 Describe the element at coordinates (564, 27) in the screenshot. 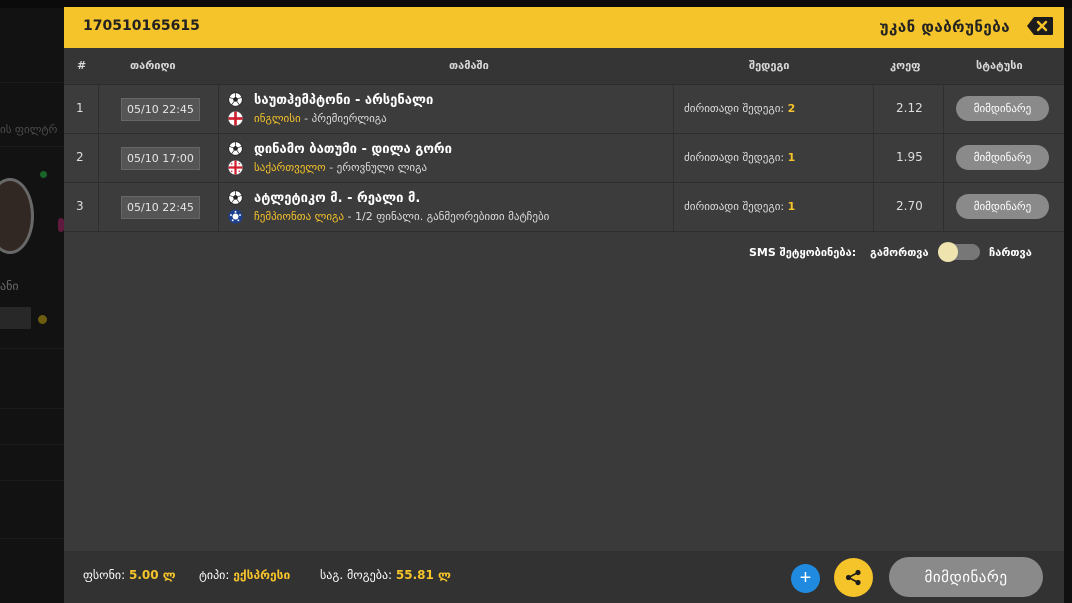

I see `modal-header: 170510165615 უკან დაბრუნება` at that location.